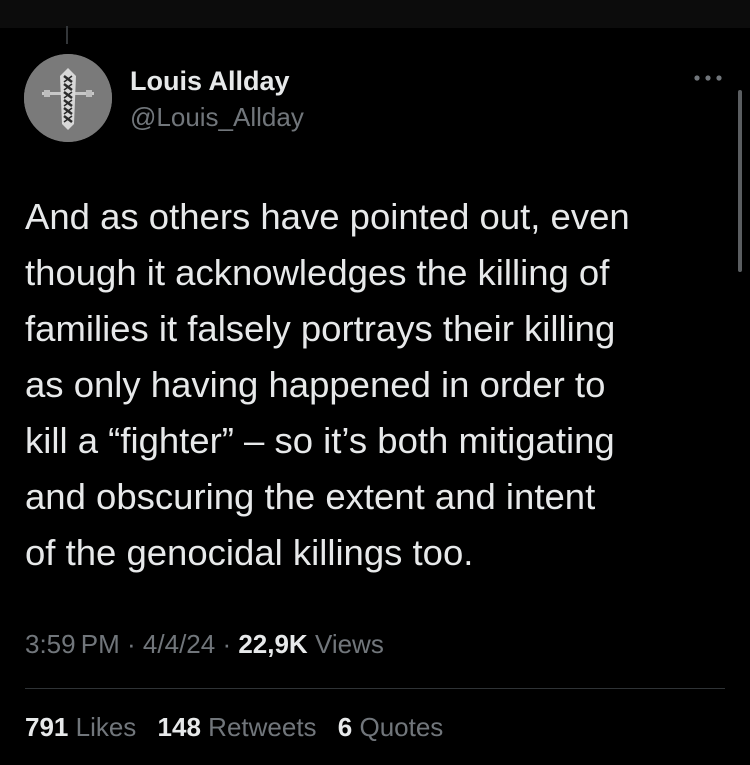  Describe the element at coordinates (345, 727) in the screenshot. I see `quotes-count: 6` at that location.